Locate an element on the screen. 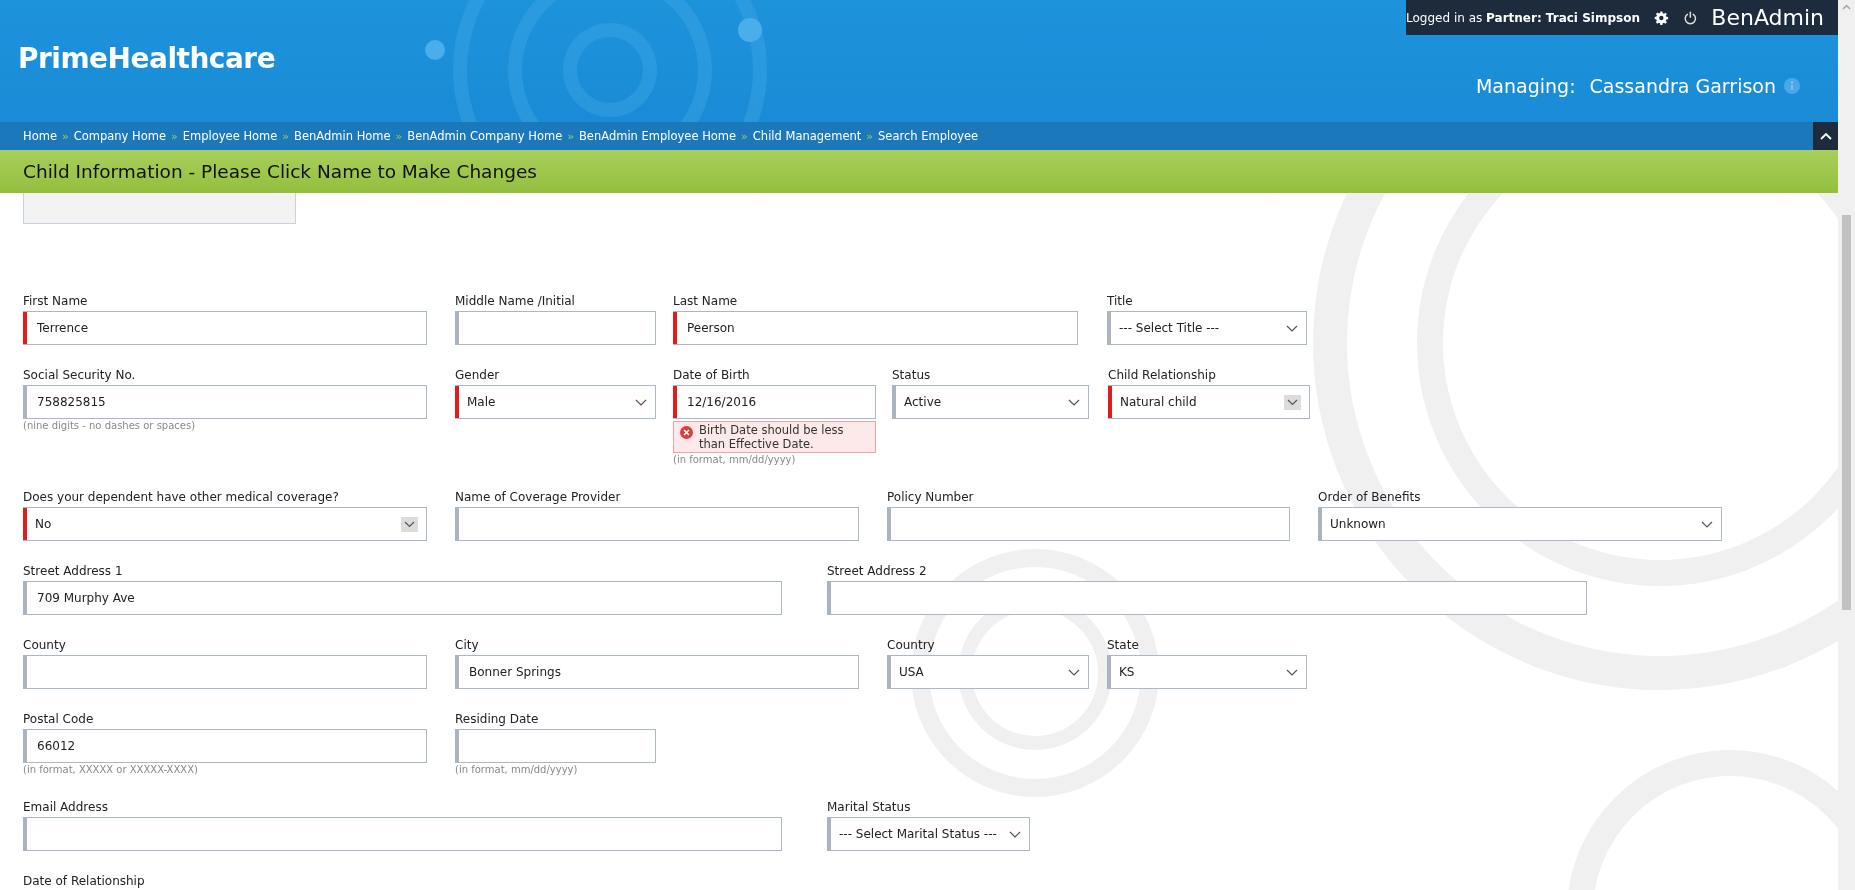  field-label: Marital Status is located at coordinates (869, 807).